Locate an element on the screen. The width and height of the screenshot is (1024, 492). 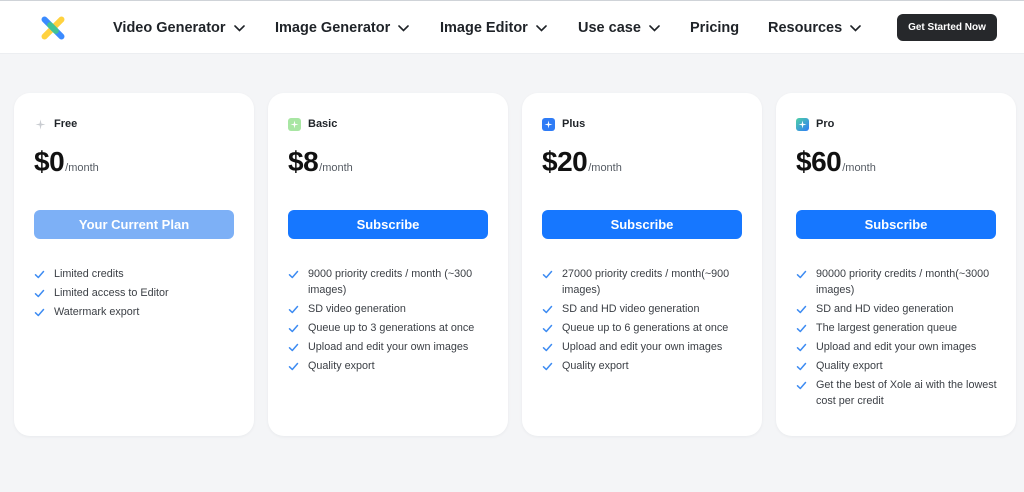
price-amount: $20 is located at coordinates (565, 161).